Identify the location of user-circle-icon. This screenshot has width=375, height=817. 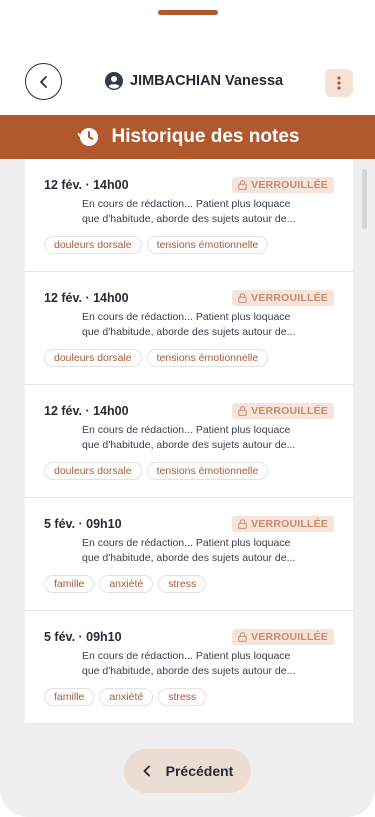
(114, 81).